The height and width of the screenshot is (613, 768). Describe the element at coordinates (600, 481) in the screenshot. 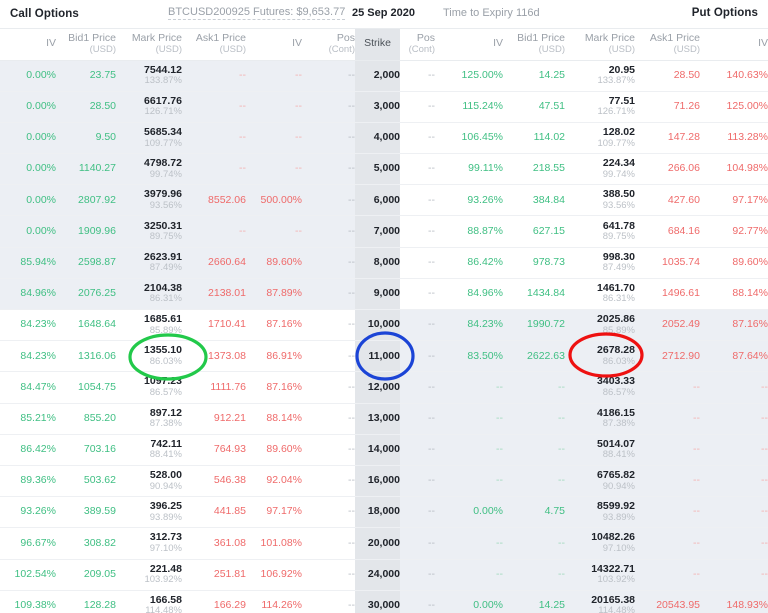

I see `put-mark: 6765.82 90.94%` at that location.